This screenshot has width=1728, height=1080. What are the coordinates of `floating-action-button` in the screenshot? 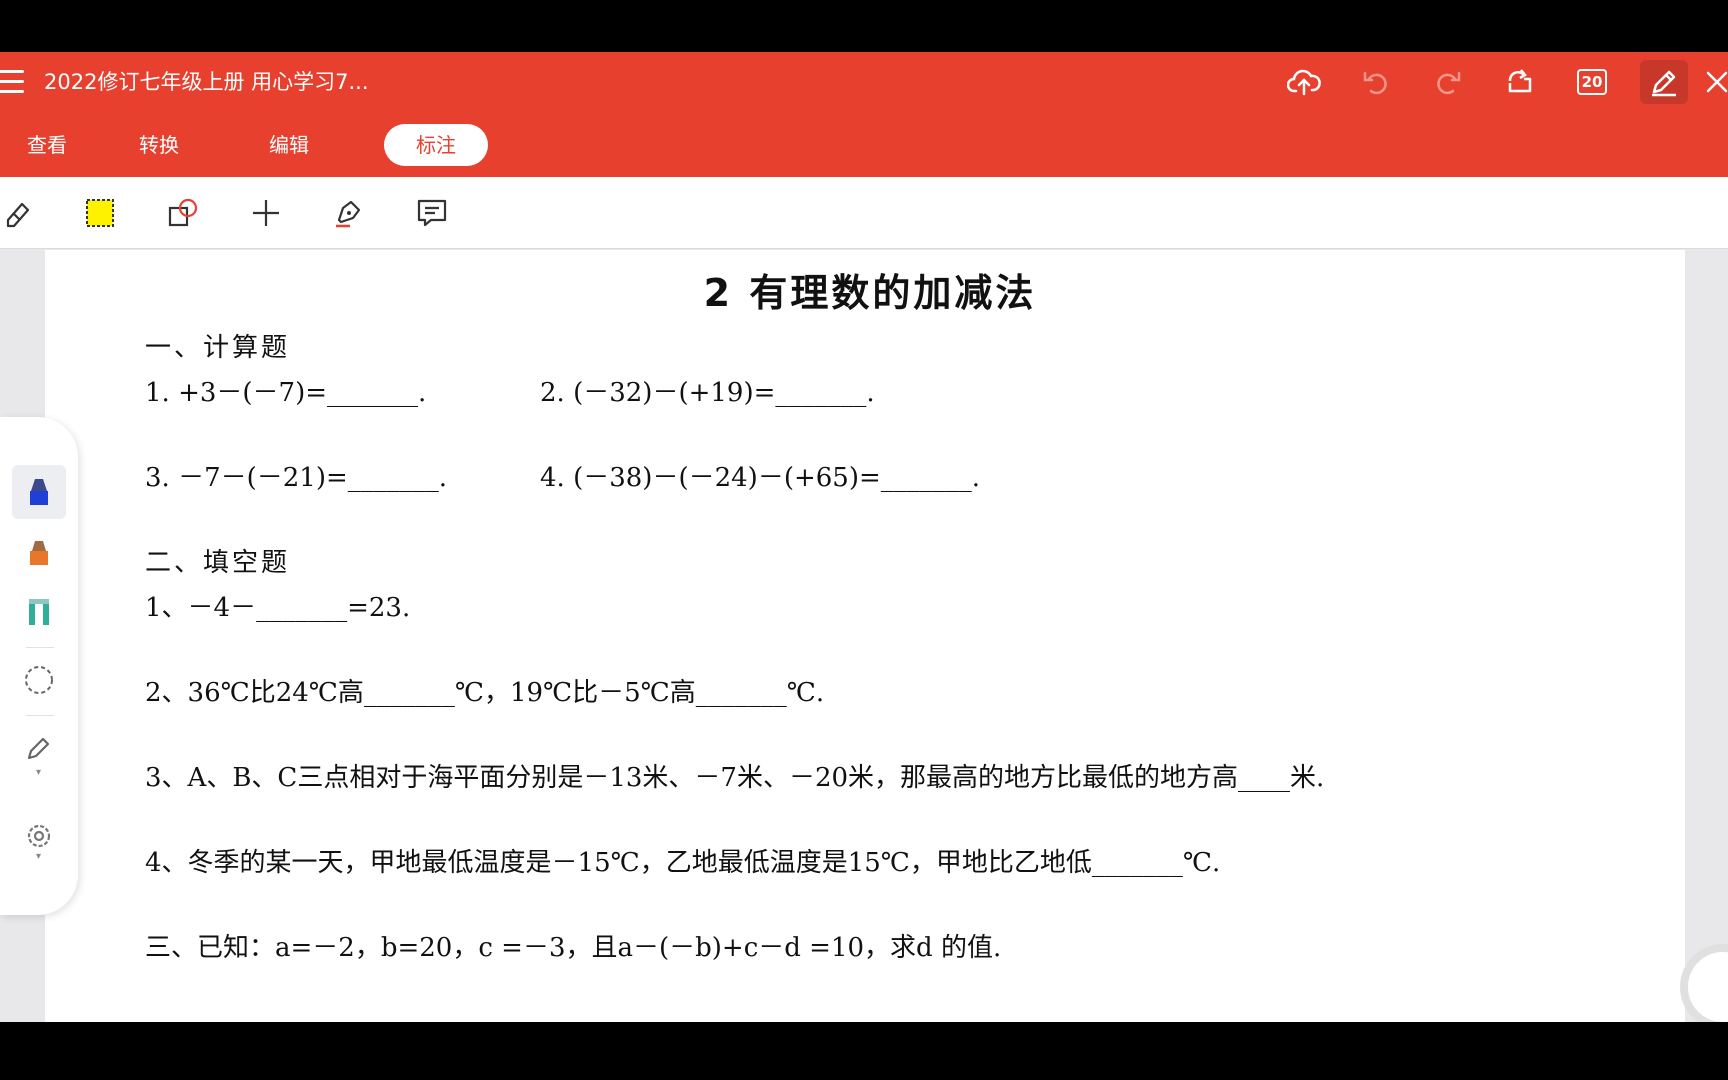 It's located at (1704, 983).